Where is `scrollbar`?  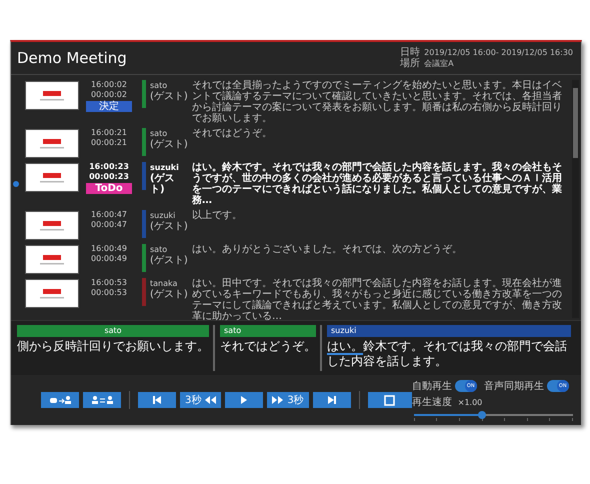 scrollbar is located at coordinates (575, 199).